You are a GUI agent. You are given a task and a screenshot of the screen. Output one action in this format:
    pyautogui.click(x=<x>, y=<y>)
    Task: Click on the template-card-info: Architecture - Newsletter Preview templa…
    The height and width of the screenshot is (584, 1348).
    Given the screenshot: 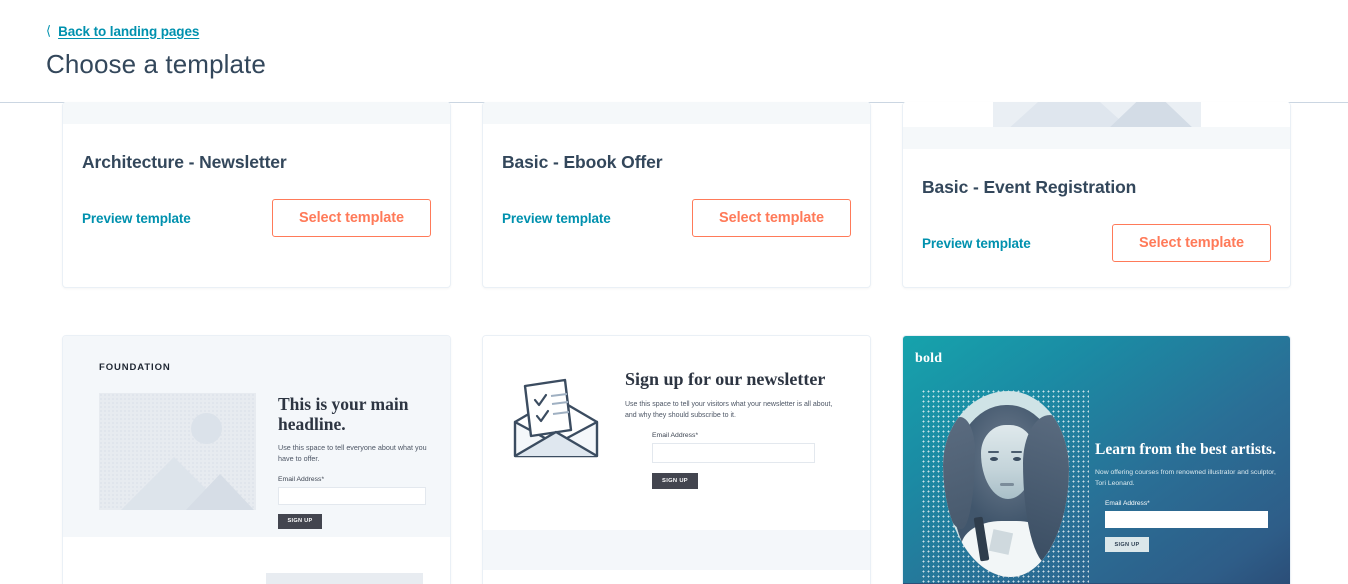 What is the action you would take?
    pyautogui.click(x=256, y=180)
    